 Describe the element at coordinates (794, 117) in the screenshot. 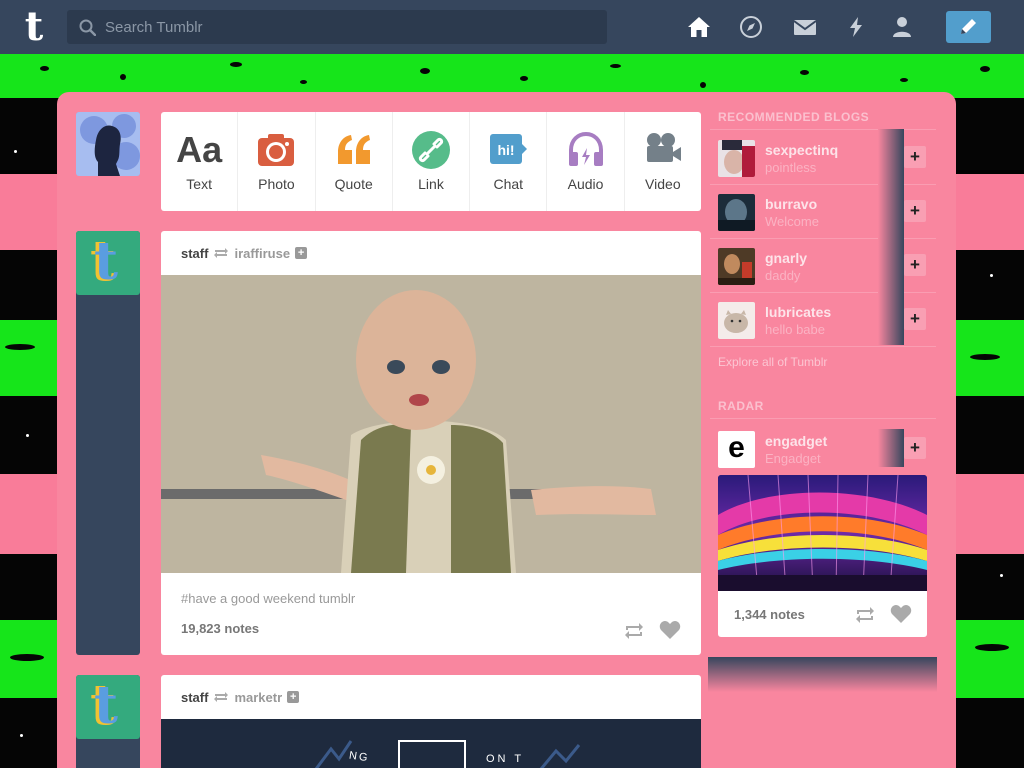

I see `recommended-blogs-title: RECOMMENDED BLOGS` at that location.